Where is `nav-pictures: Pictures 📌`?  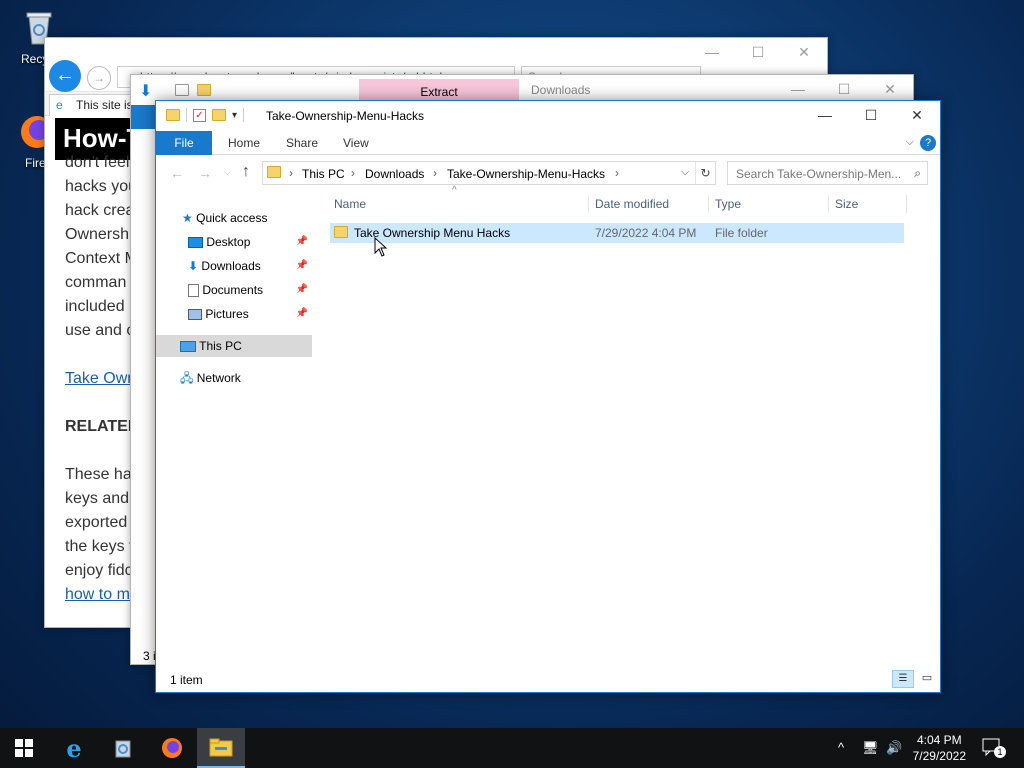 nav-pictures: Pictures 📌 is located at coordinates (251, 314).